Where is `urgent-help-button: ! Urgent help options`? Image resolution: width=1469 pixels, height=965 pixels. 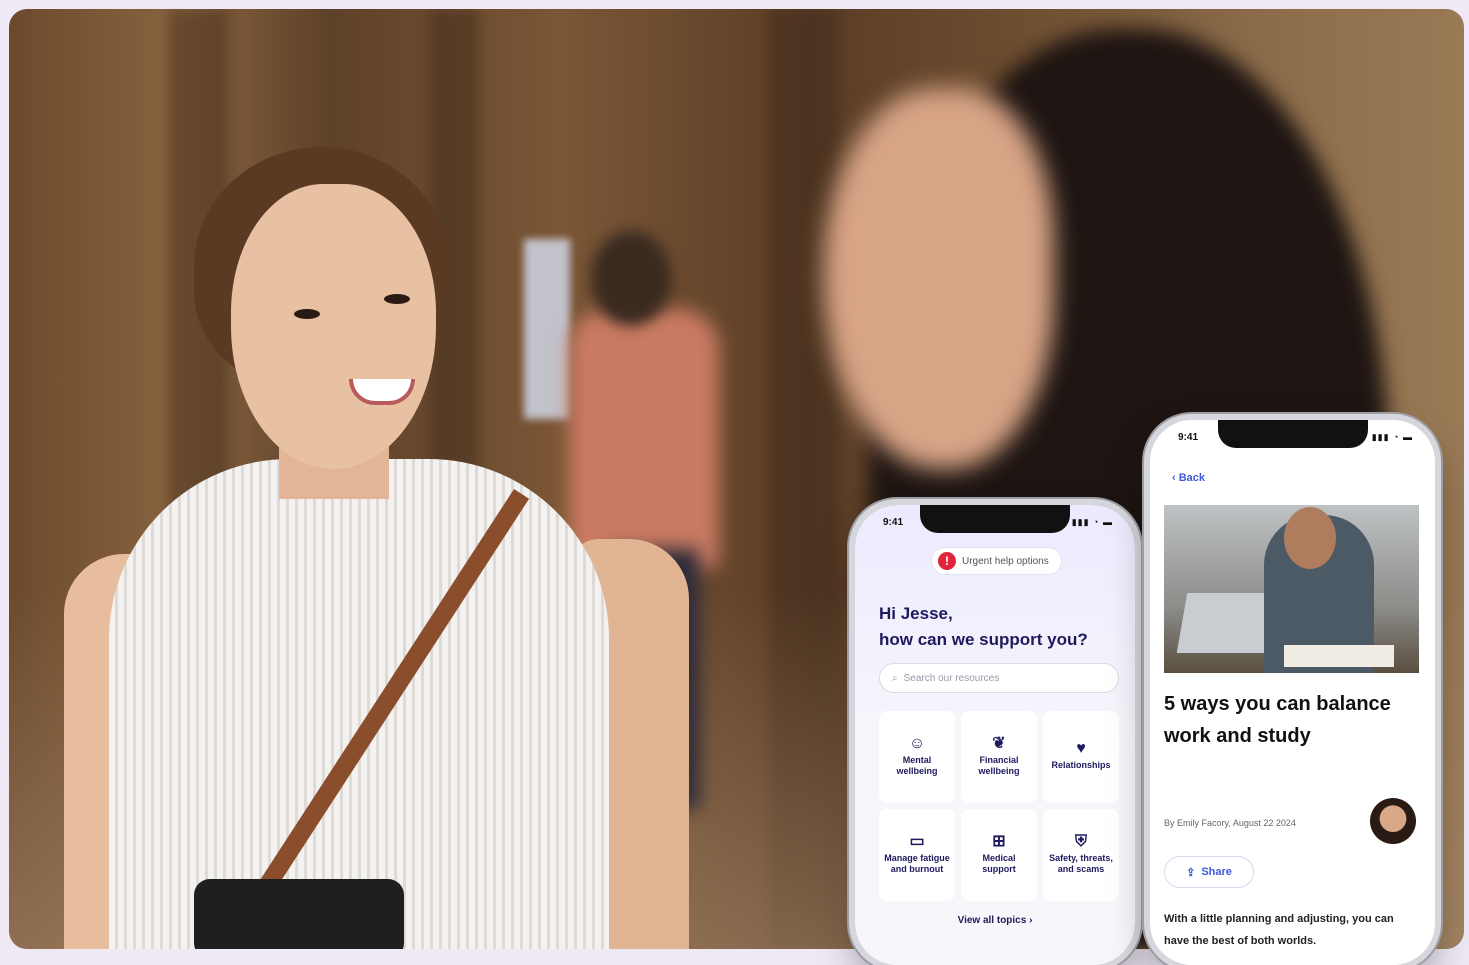 urgent-help-button: ! Urgent help options is located at coordinates (996, 561).